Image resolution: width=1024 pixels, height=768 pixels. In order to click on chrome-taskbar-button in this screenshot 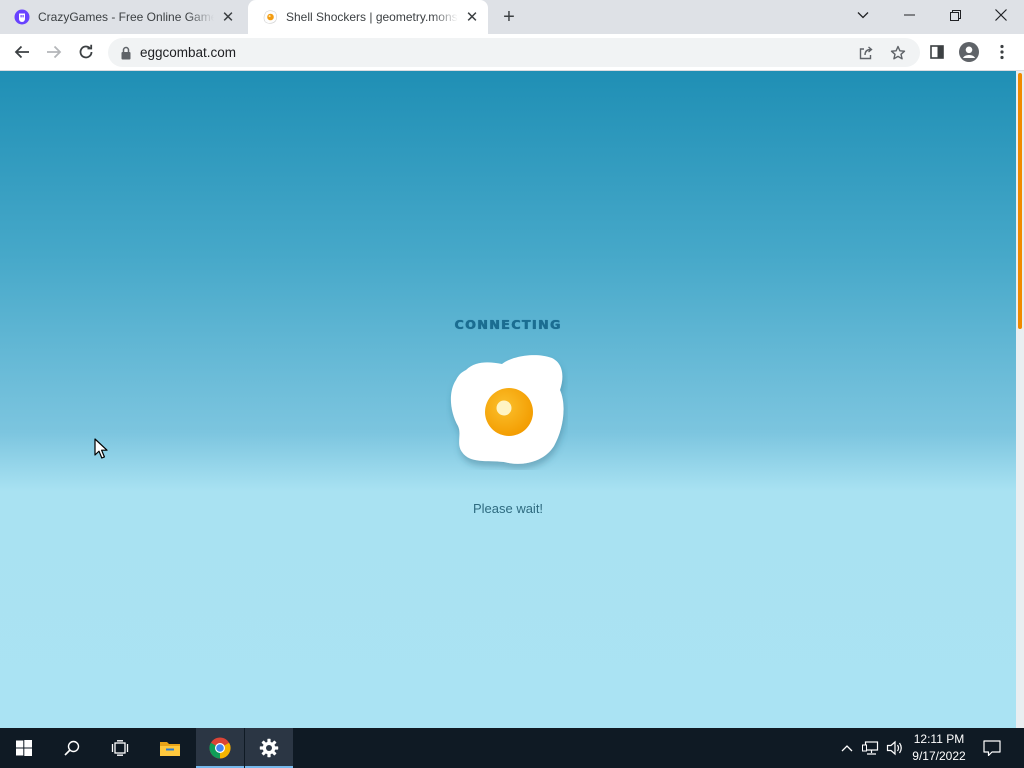, I will do `click(220, 748)`.